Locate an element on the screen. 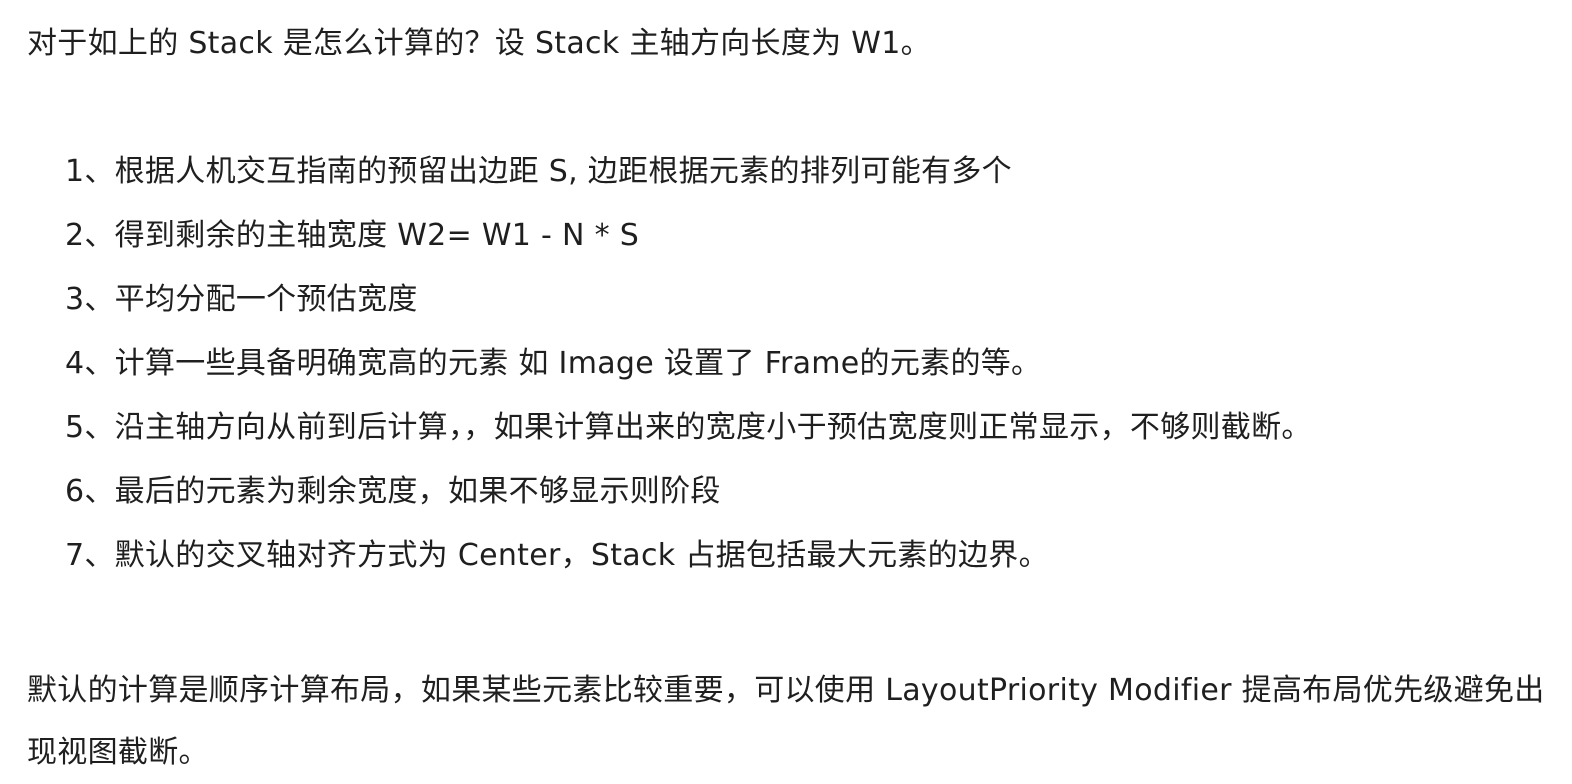 The image size is (1572, 784). list-item: 2、得到剩余的主轴宽度 W2= W1 - N * S is located at coordinates (352, 235).